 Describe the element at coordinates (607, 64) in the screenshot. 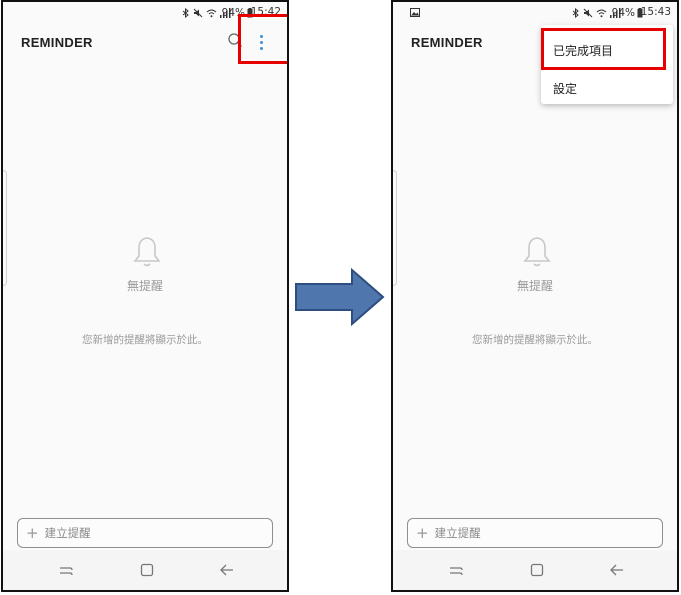

I see `overflow-menu: 已完成項目 設定` at that location.